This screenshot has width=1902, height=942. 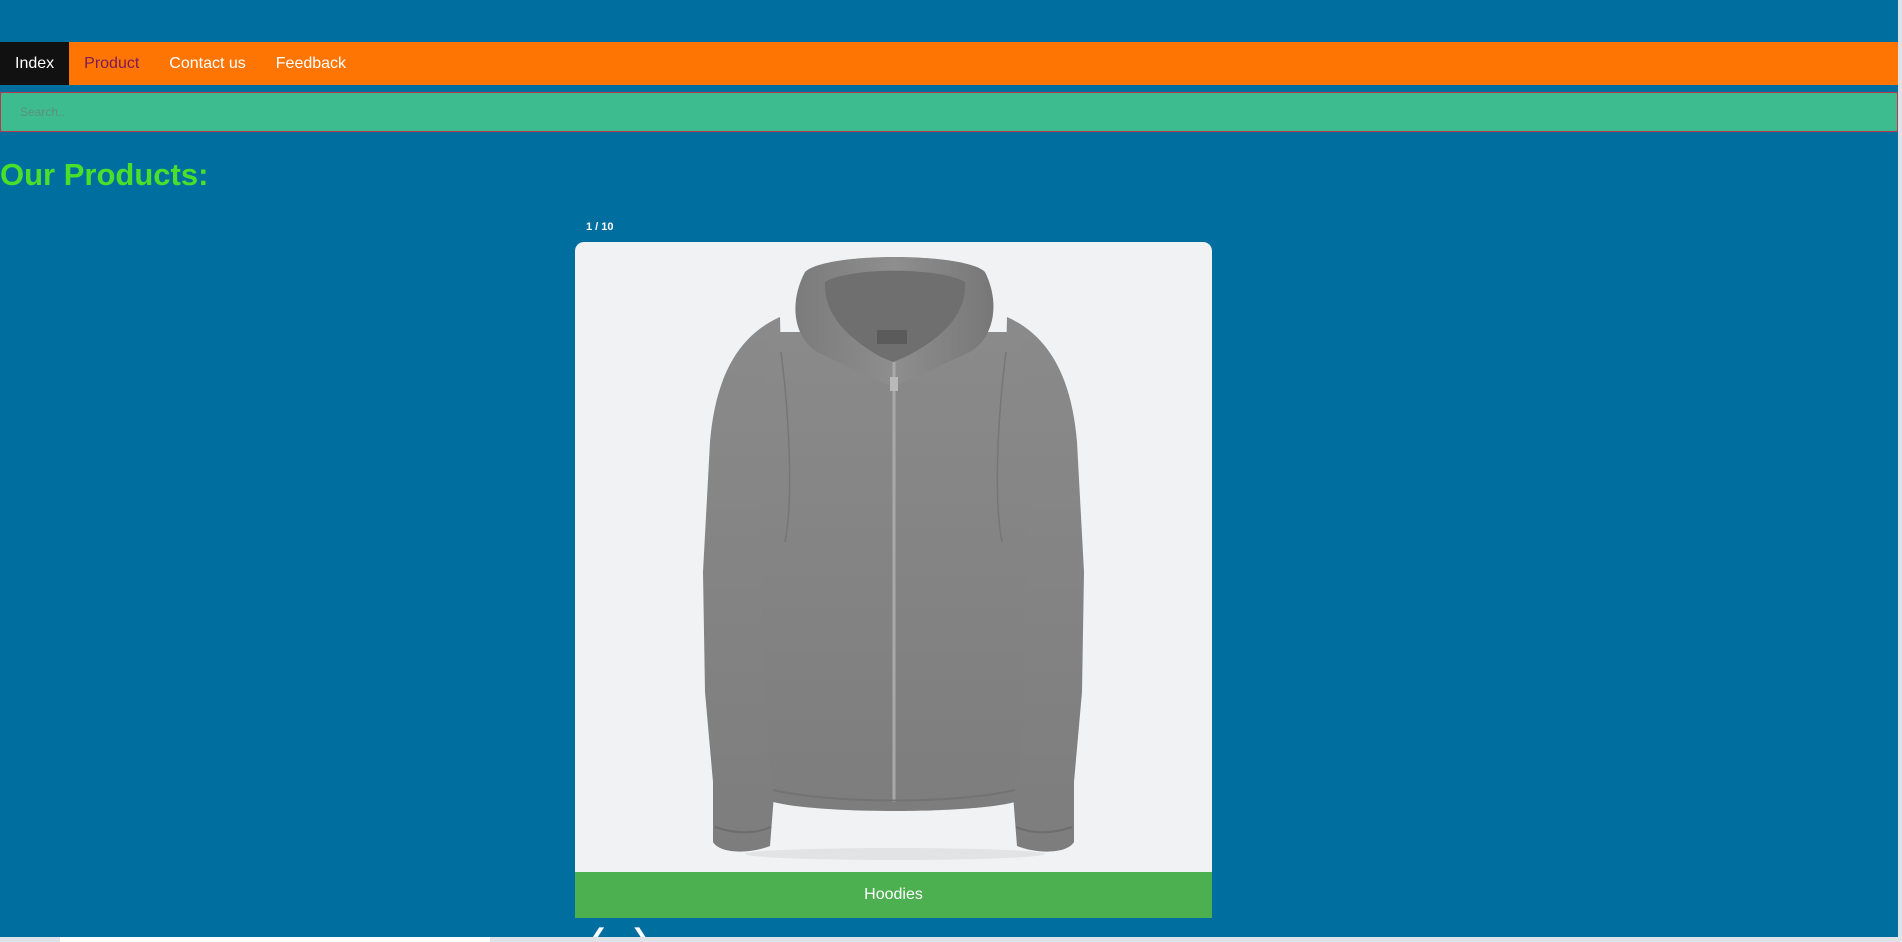 What do you see at coordinates (311, 63) in the screenshot?
I see `nav-item-feedback: Feedback` at bounding box center [311, 63].